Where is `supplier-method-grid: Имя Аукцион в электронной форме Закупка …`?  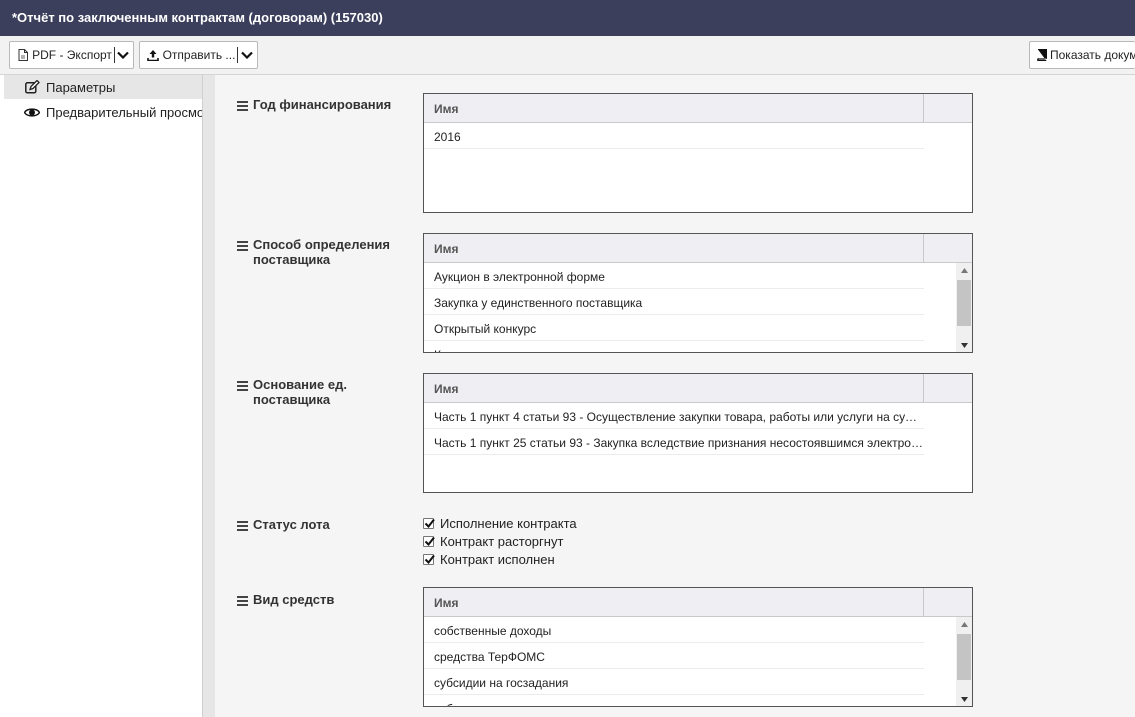 supplier-method-grid: Имя Аукцион в электронной форме Закупка … is located at coordinates (698, 293).